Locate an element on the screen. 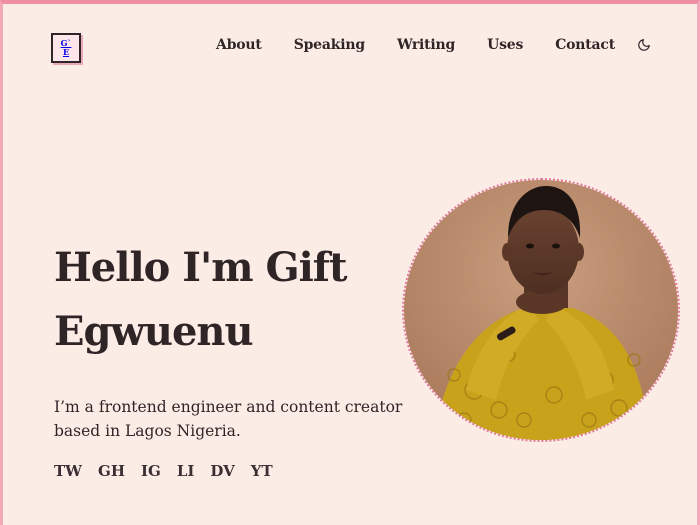  nav-about: About is located at coordinates (239, 45).